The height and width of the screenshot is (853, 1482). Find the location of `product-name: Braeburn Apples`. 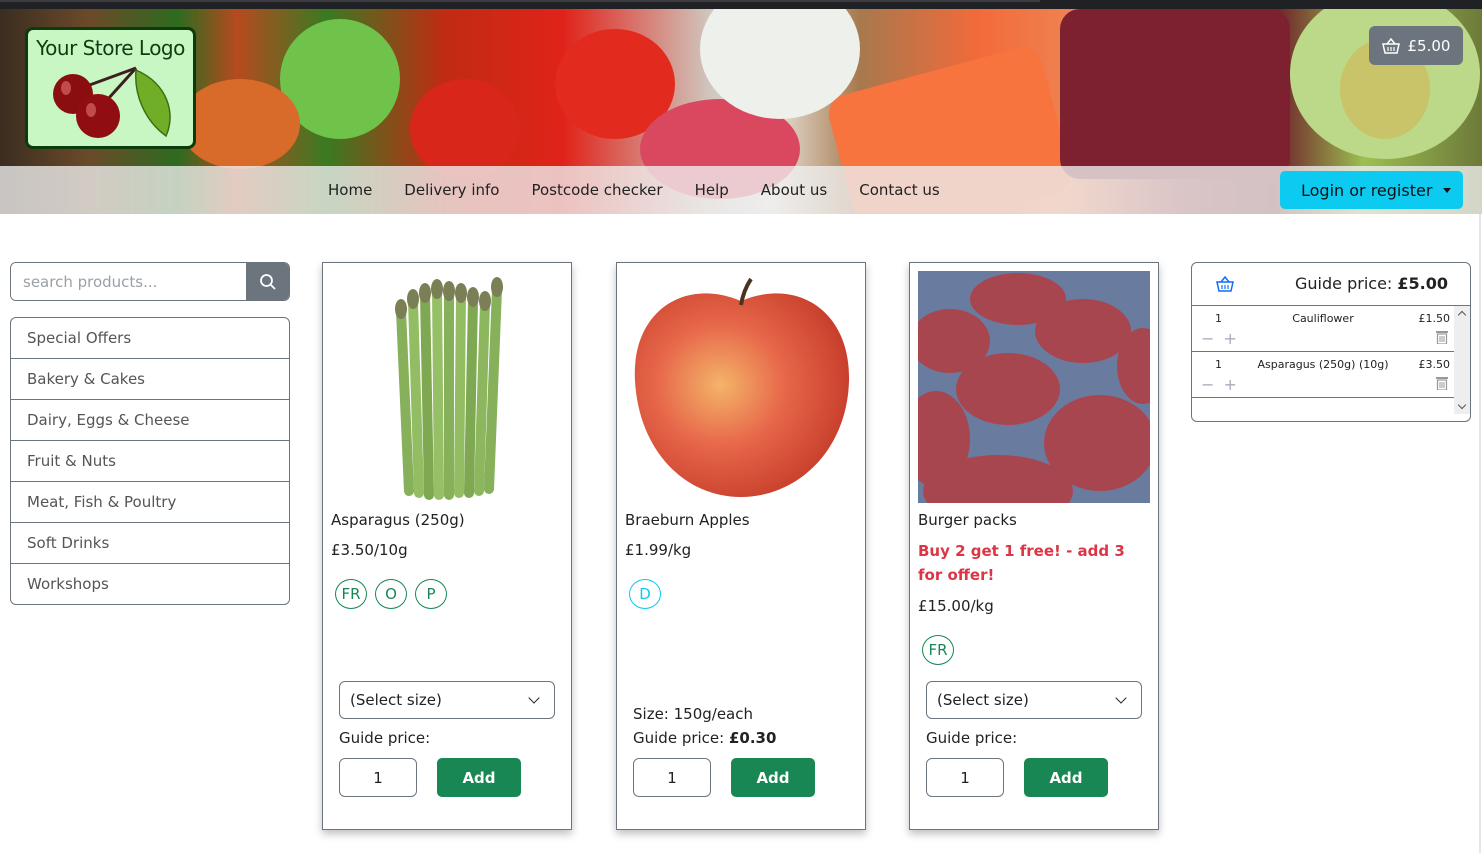

product-name: Braeburn Apples is located at coordinates (687, 520).